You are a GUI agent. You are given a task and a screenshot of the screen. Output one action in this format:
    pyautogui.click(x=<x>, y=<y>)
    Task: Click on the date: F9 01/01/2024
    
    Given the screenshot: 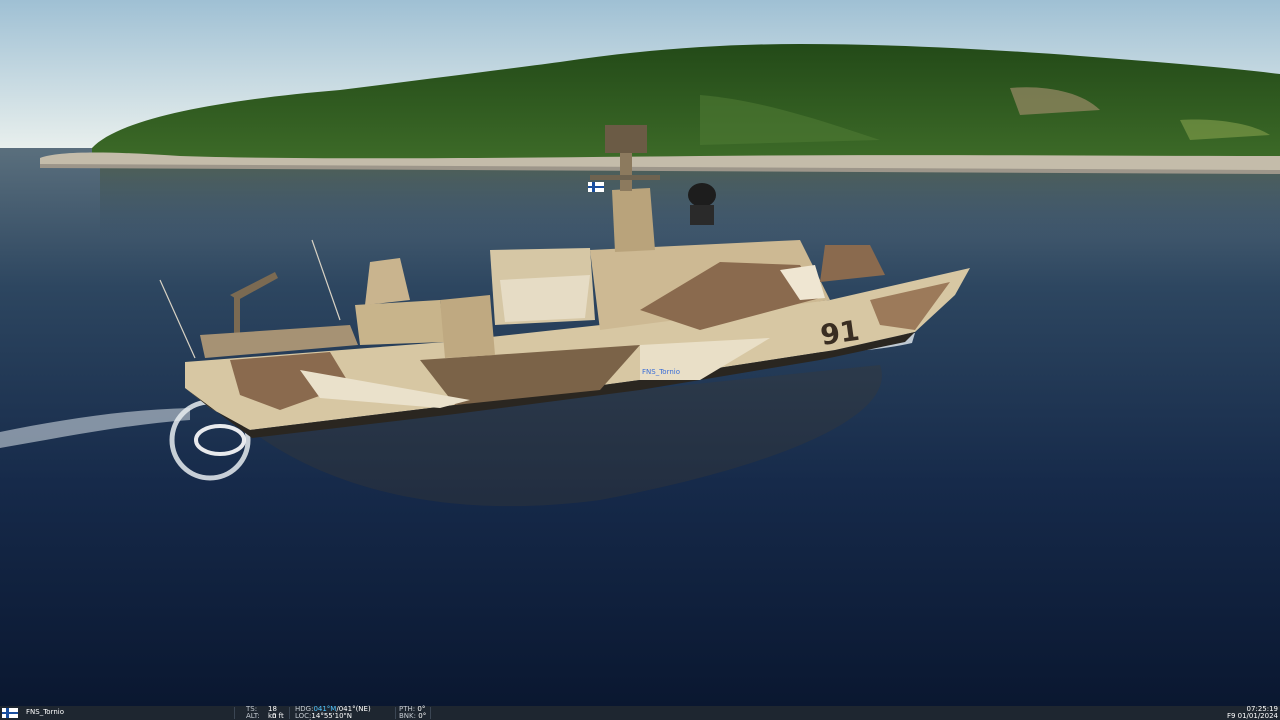 What is the action you would take?
    pyautogui.click(x=1252, y=716)
    